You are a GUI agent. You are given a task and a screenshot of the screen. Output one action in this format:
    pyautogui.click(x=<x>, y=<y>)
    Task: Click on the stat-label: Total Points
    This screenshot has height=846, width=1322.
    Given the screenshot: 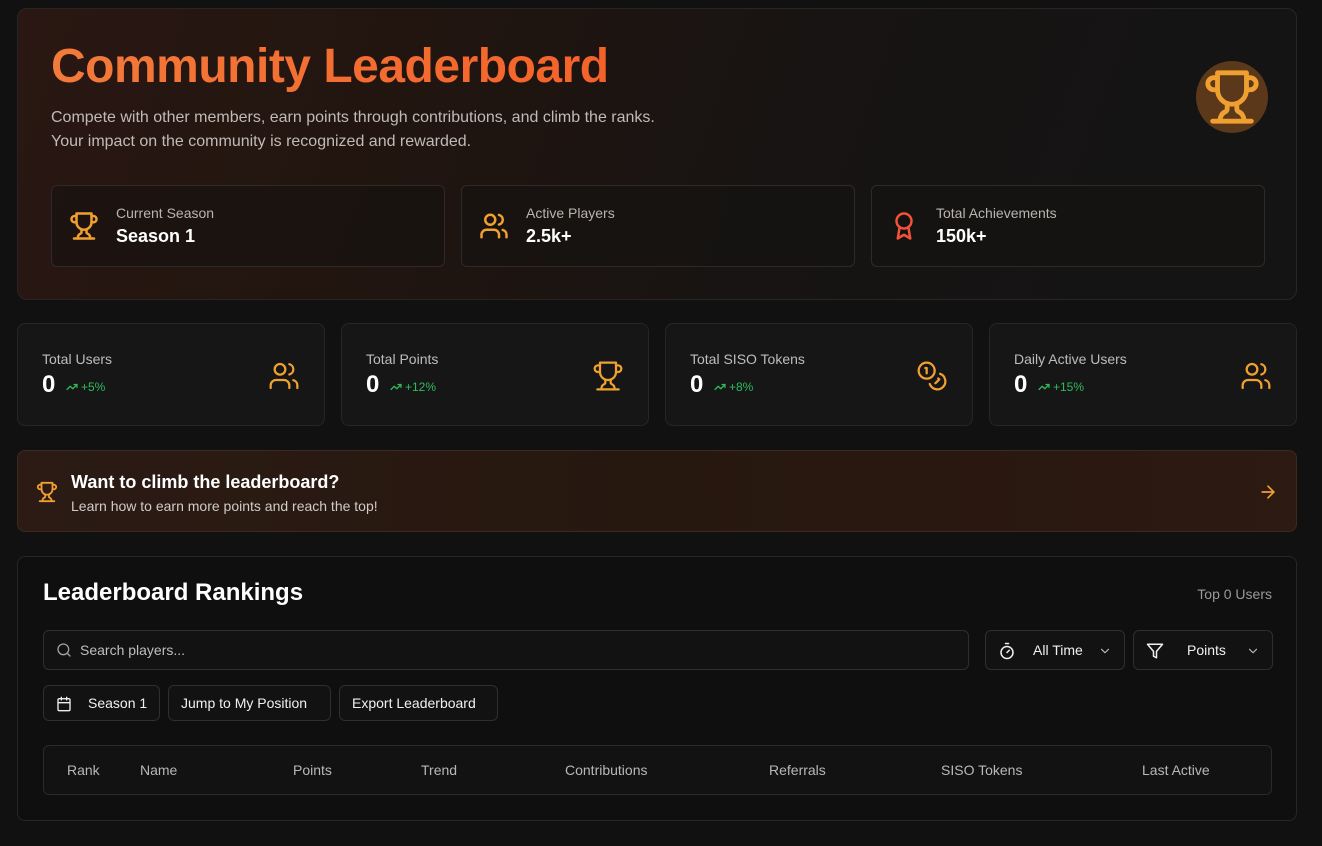 What is the action you would take?
    pyautogui.click(x=402, y=359)
    